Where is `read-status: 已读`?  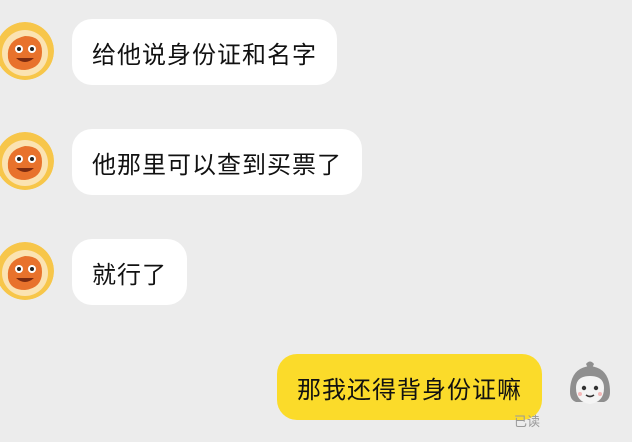 read-status: 已读 is located at coordinates (526, 422).